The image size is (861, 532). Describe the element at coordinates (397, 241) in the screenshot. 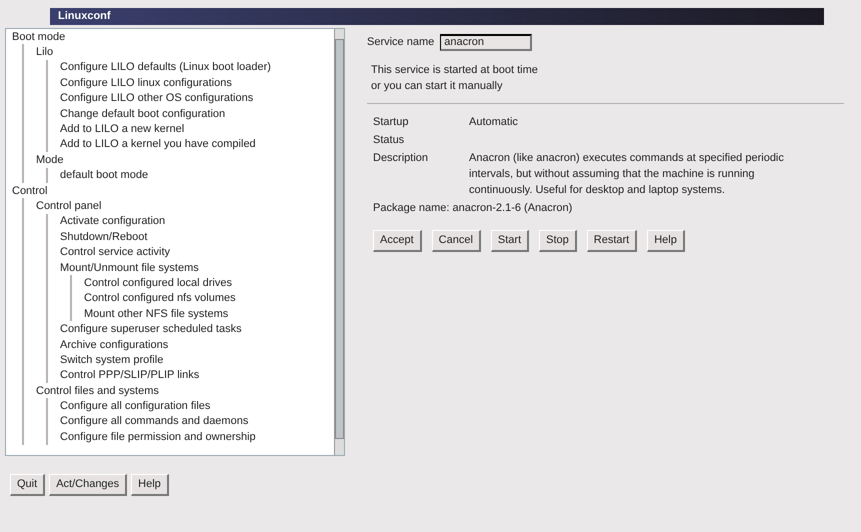

I see `form-button: Accept` at that location.